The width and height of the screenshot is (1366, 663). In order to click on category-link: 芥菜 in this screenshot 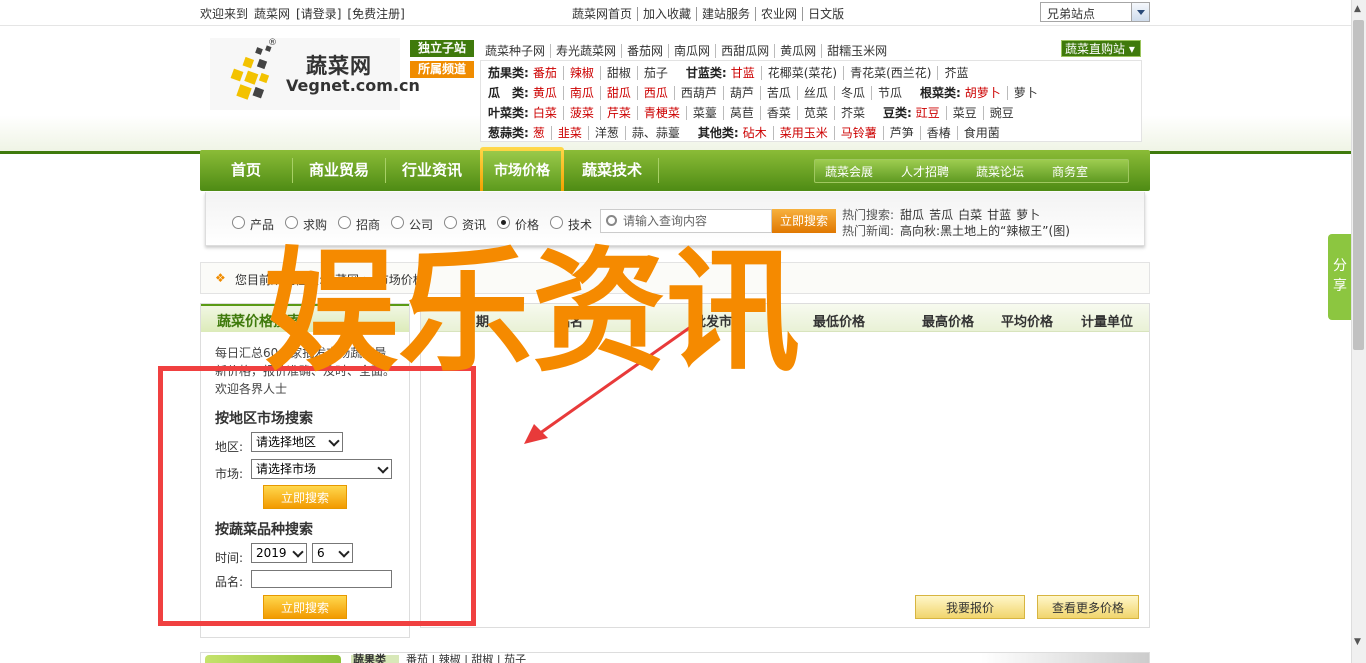, I will do `click(852, 113)`.